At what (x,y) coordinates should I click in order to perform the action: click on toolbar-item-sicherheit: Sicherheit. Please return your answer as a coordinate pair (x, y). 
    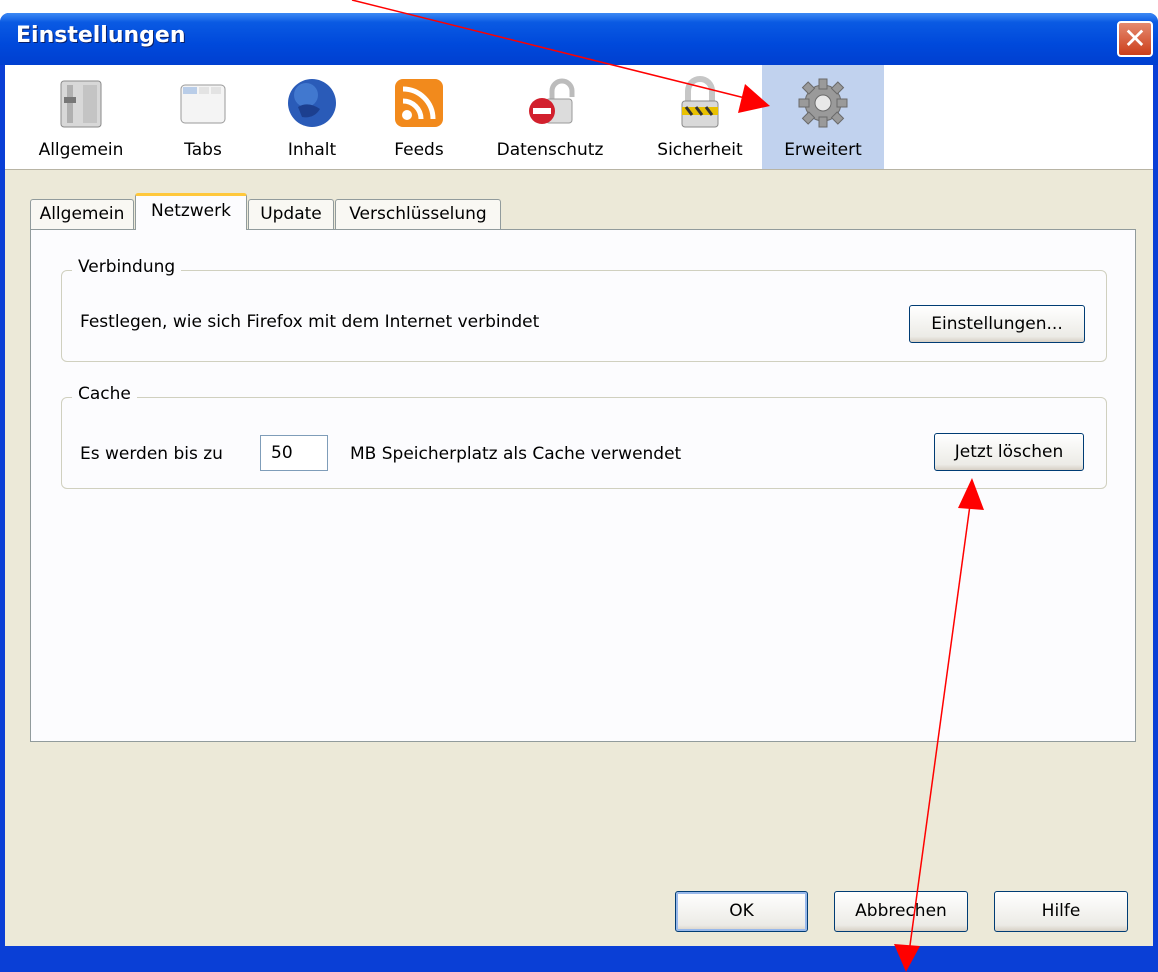
    Looking at the image, I should click on (700, 117).